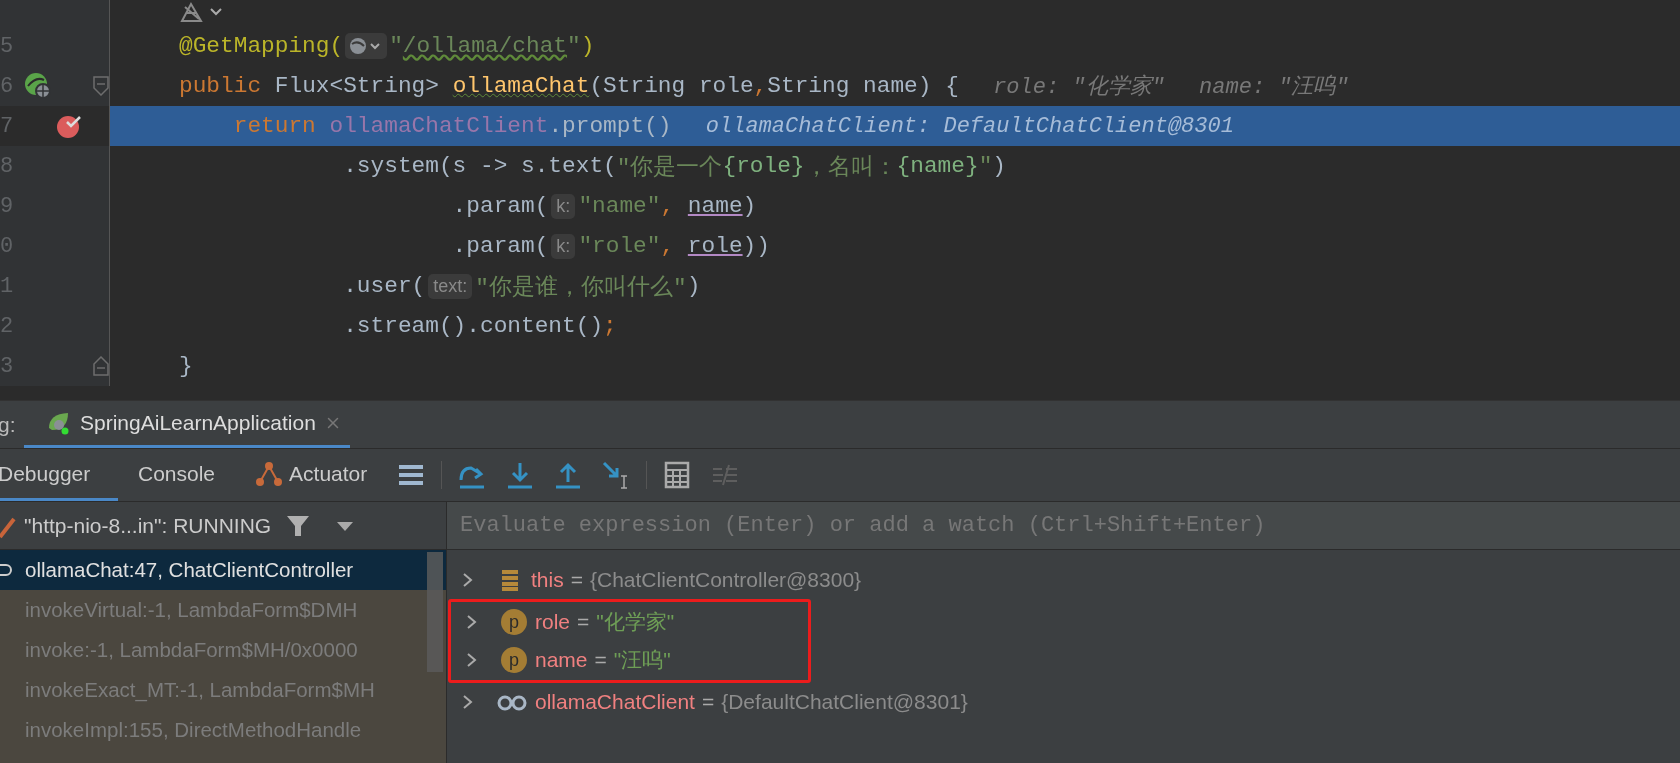 This screenshot has width=1680, height=763. What do you see at coordinates (619, 246) in the screenshot?
I see `code-token: "role"` at bounding box center [619, 246].